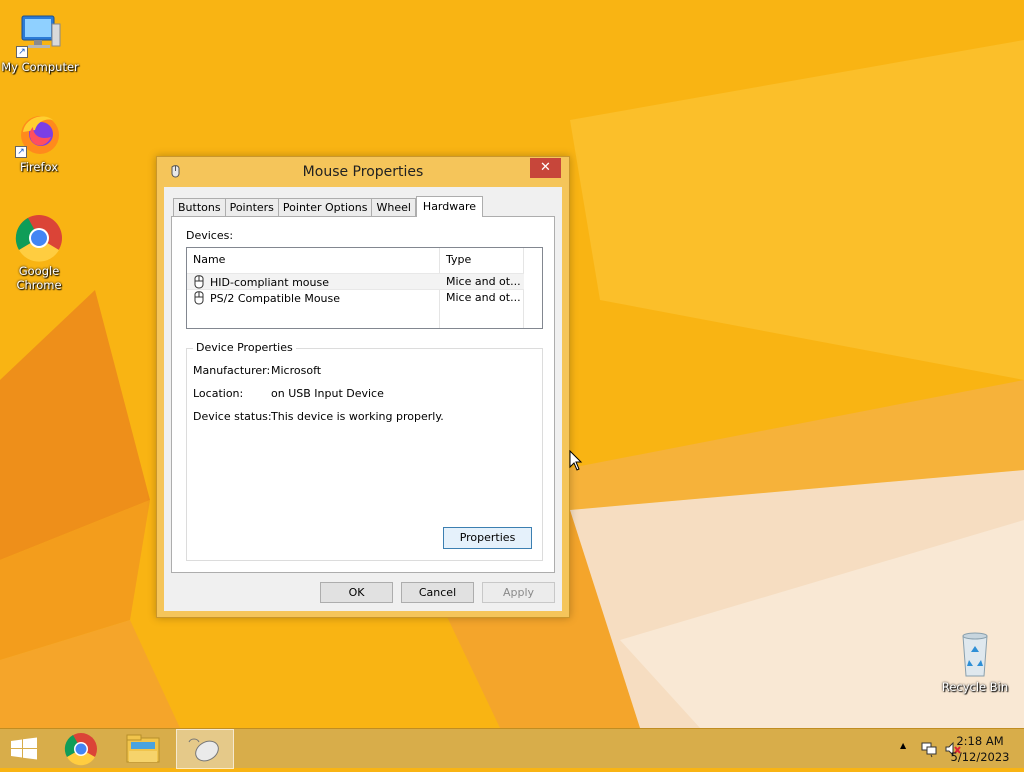 This screenshot has height=772, width=1024. I want to click on desktop-icon-label: Firefox, so click(39, 167).